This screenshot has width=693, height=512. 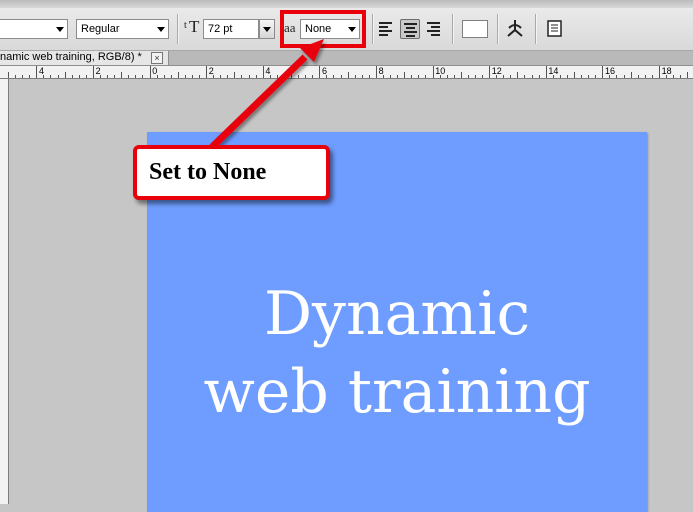 What do you see at coordinates (208, 172) in the screenshot?
I see `callout-text: Set to None` at bounding box center [208, 172].